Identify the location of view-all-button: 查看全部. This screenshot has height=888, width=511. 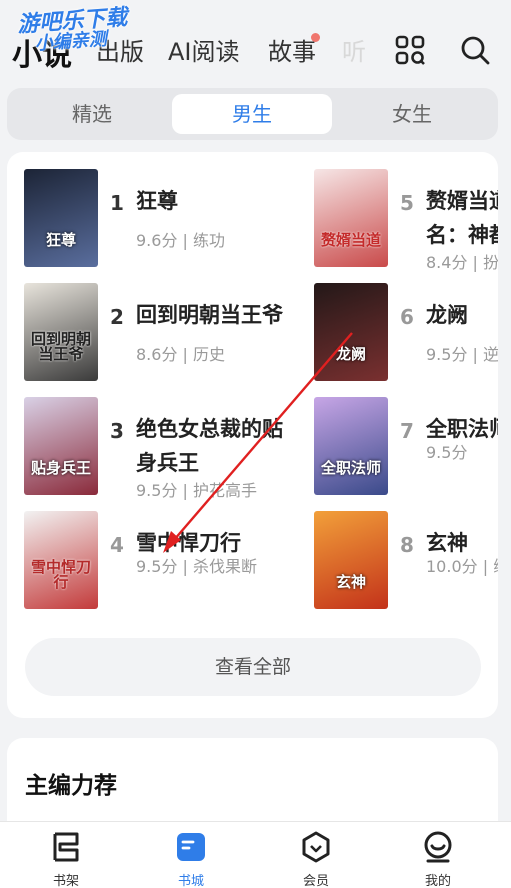
(253, 667).